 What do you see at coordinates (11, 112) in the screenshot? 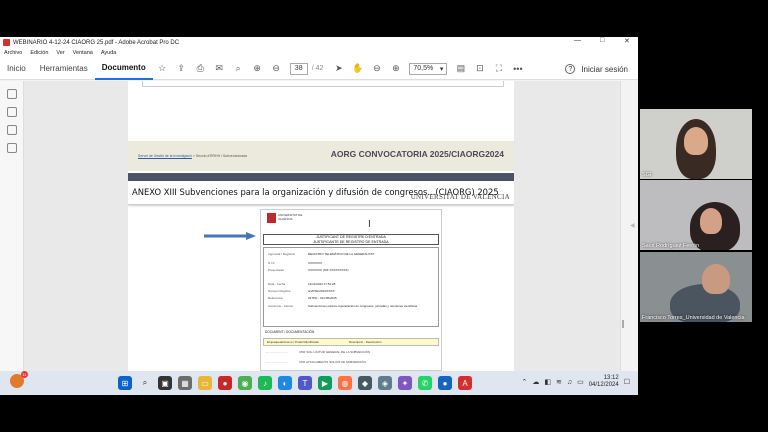
I see `bookmark-icon` at bounding box center [11, 112].